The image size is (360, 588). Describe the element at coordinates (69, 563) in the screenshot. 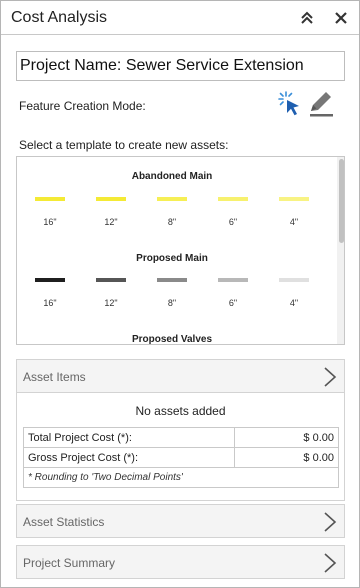

I see `section-label: Project Summary` at that location.